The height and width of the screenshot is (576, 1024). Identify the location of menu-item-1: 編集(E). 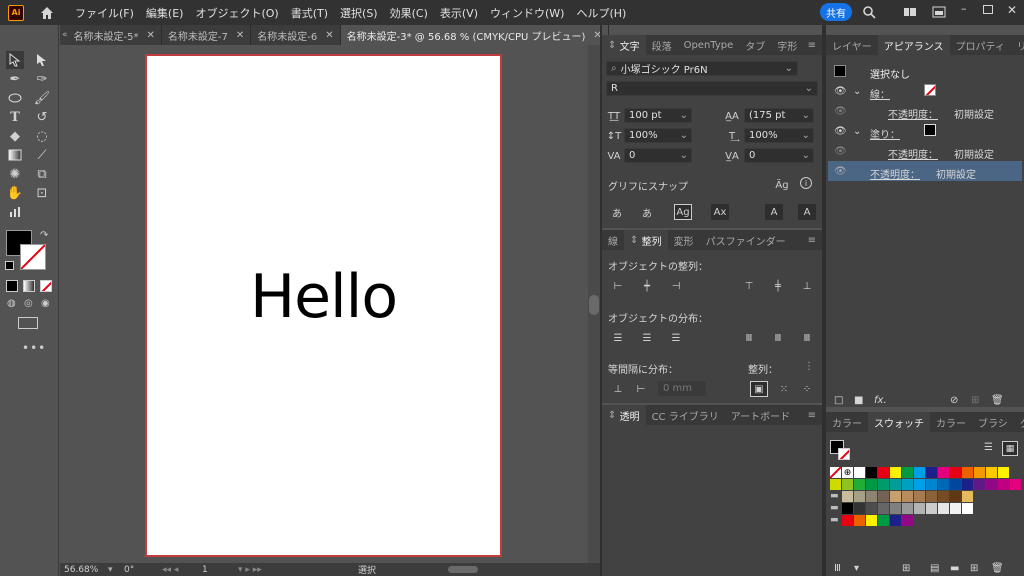
(165, 13).